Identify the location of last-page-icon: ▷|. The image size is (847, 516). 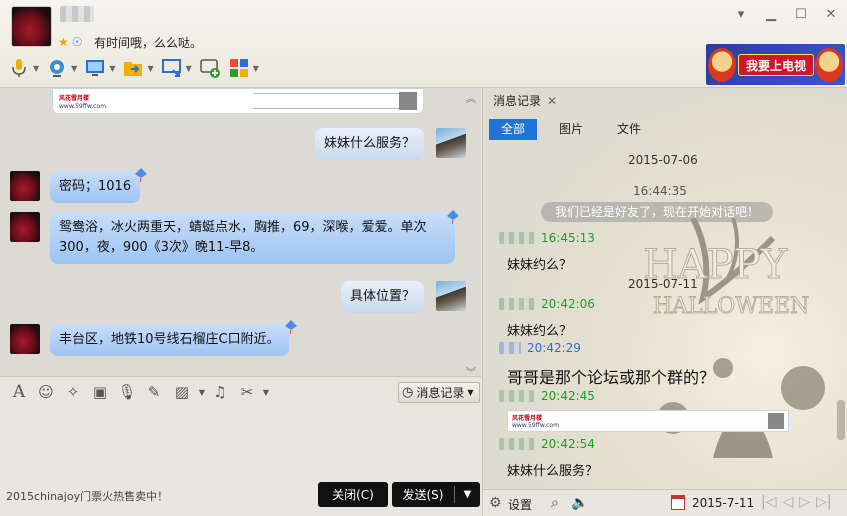
(823, 502).